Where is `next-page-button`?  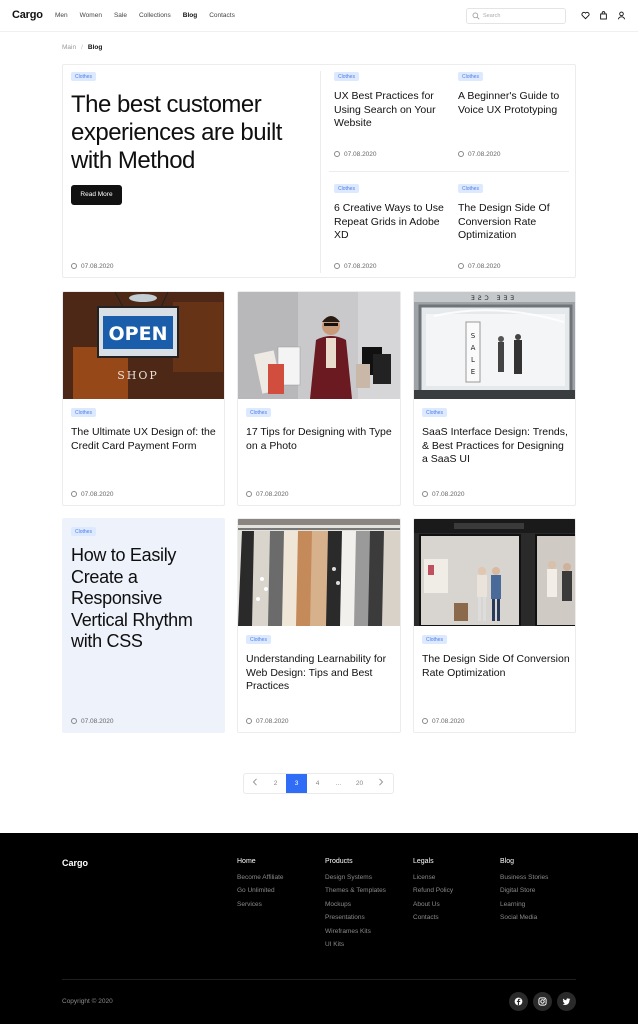
next-page-button is located at coordinates (380, 783).